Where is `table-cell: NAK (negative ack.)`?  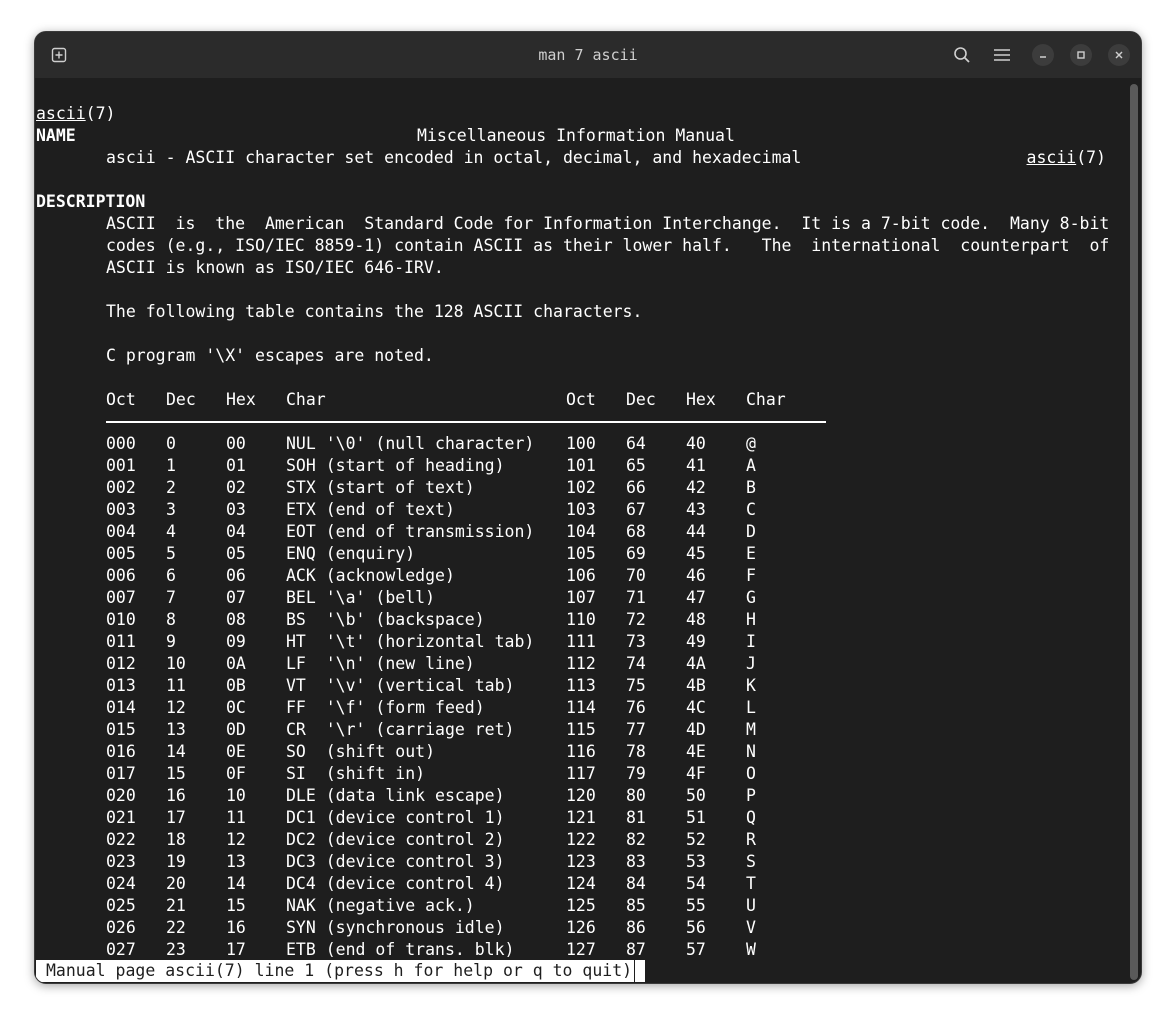
table-cell: NAK (negative ack.) is located at coordinates (380, 905).